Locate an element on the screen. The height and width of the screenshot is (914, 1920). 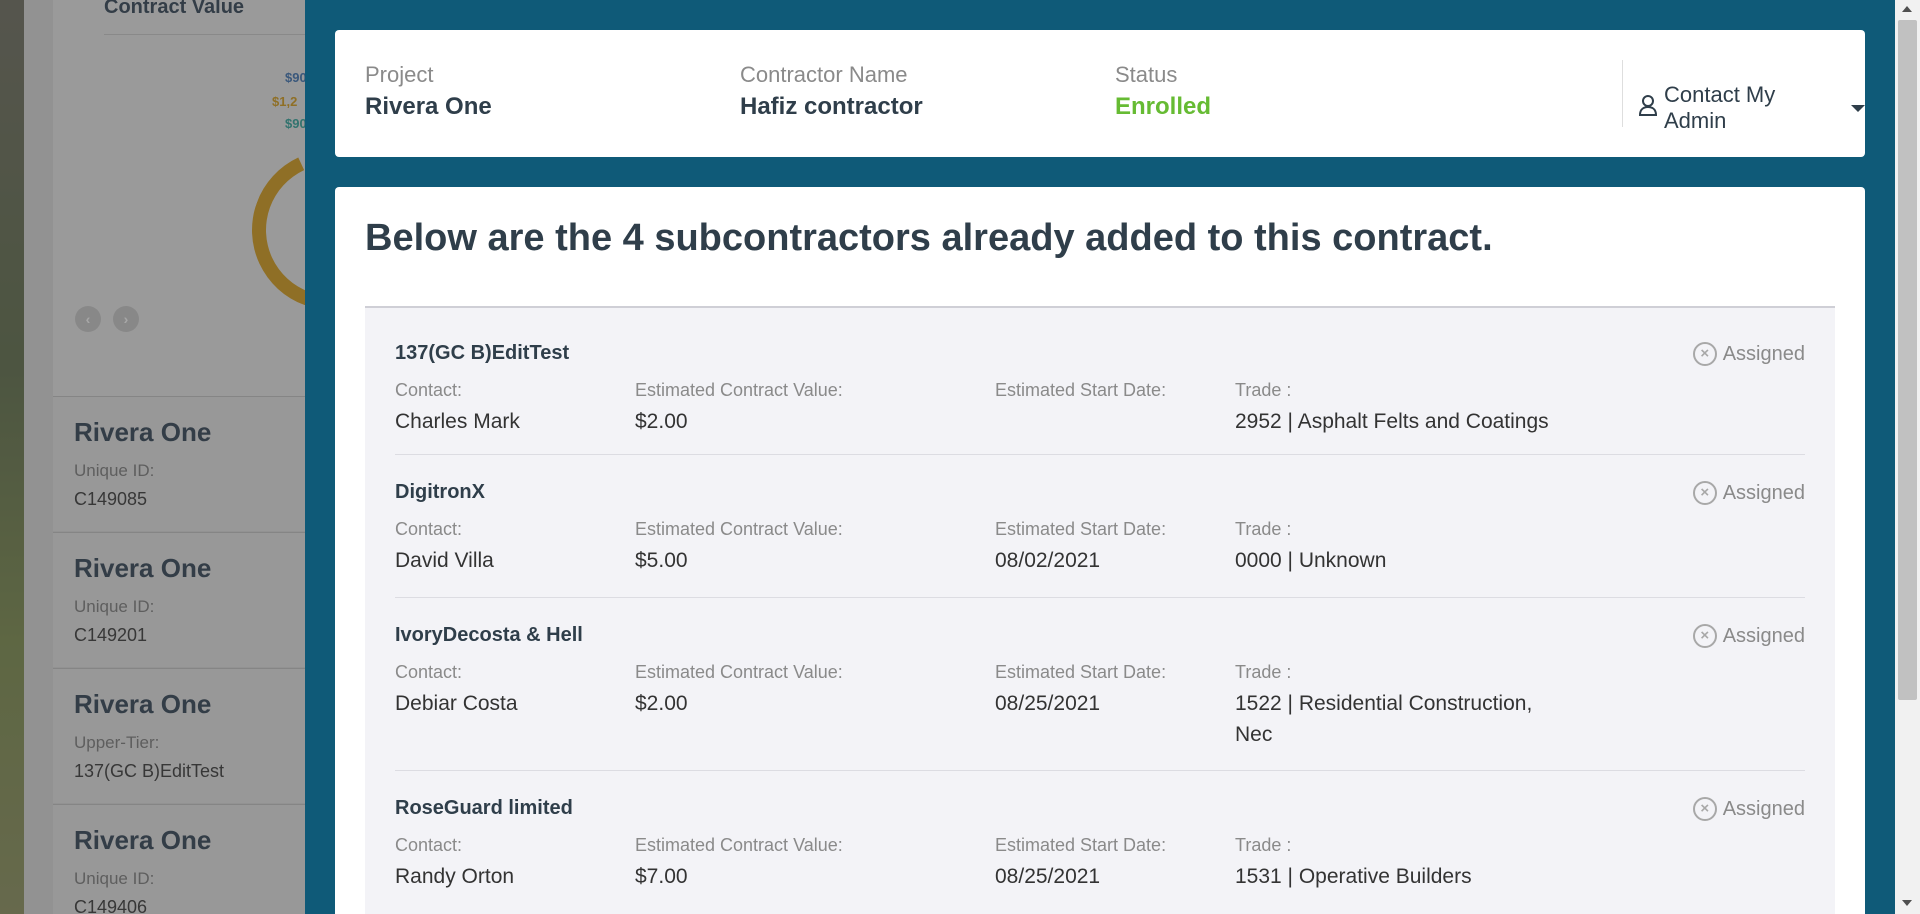
contractor-value: Hafiz contractor is located at coordinates (831, 106).